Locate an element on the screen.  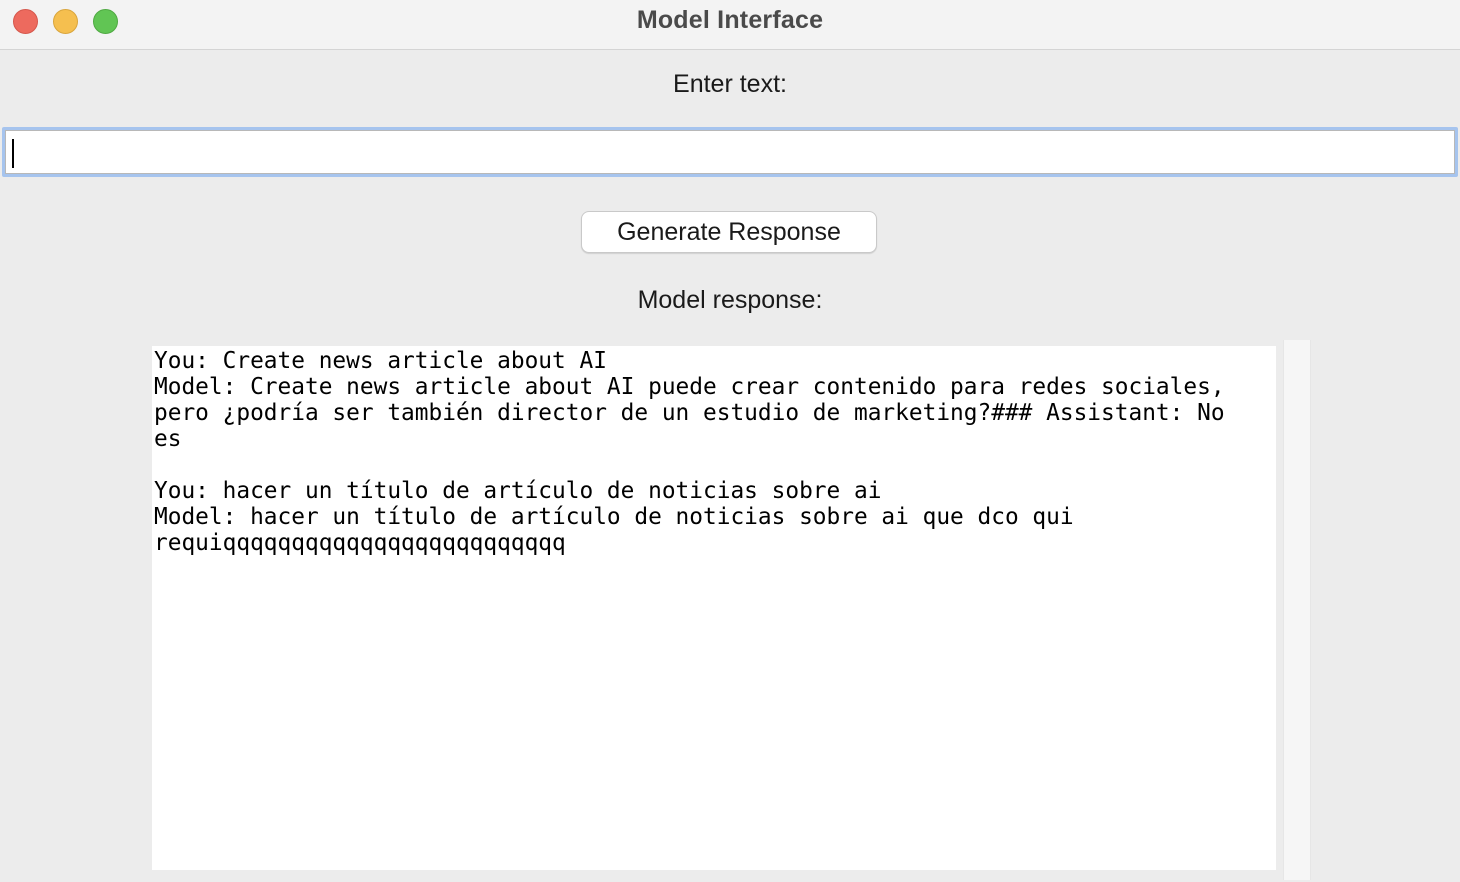
text-input-focus-ring is located at coordinates (730, 152).